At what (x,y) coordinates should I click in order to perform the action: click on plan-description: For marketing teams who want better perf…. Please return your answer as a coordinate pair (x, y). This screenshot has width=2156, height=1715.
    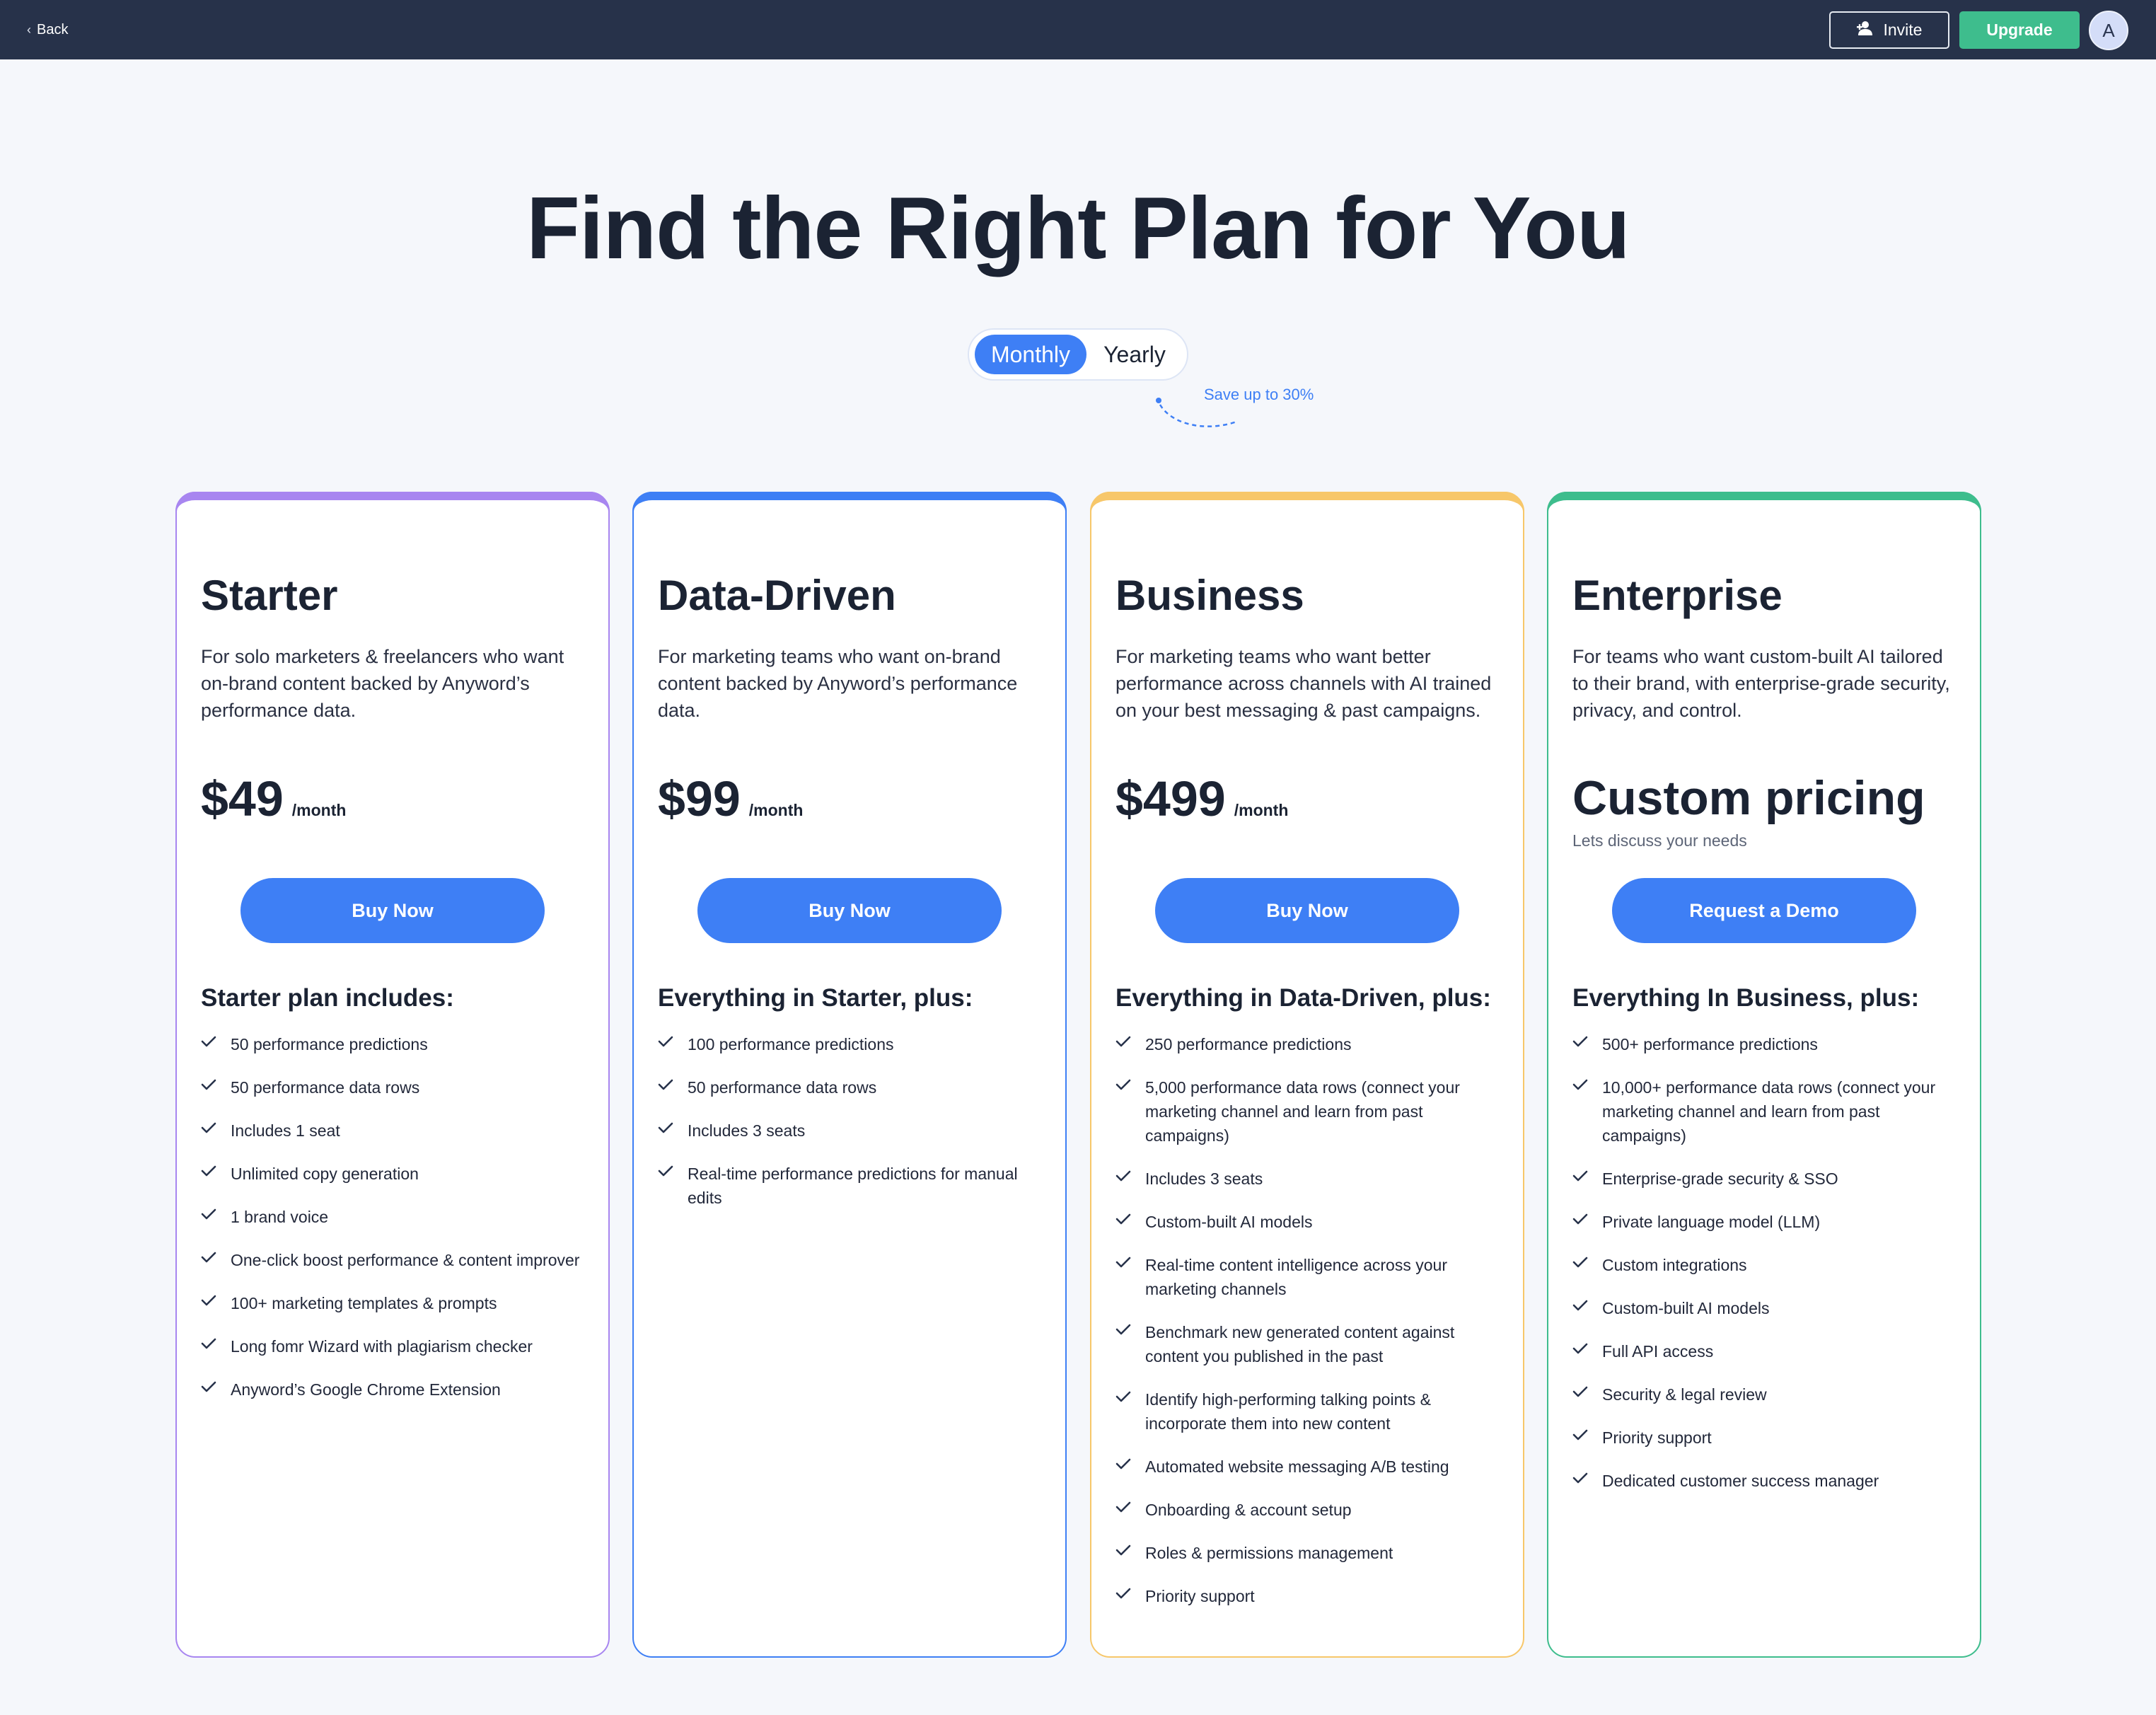
    Looking at the image, I should click on (1303, 683).